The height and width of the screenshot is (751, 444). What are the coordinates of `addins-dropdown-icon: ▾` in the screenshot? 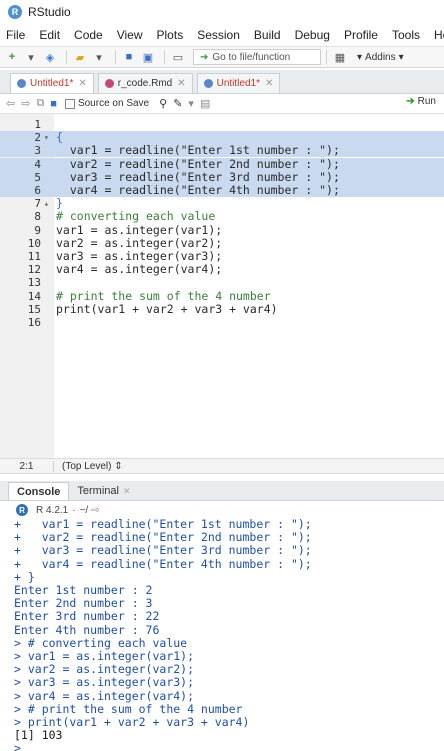 It's located at (360, 57).